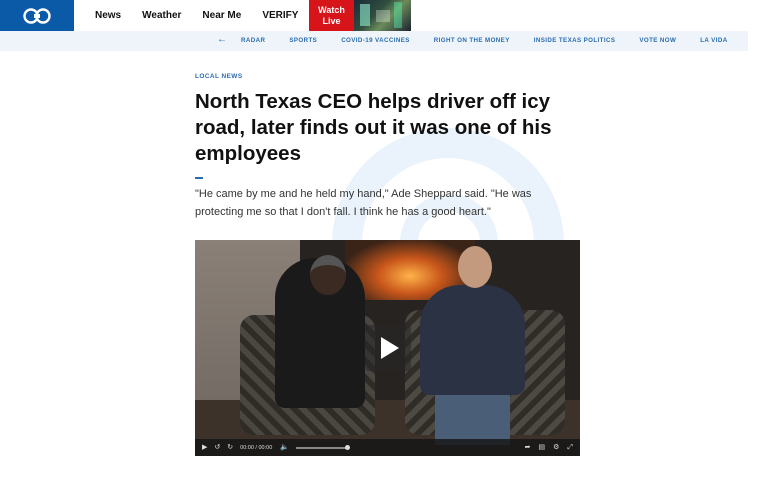 The image size is (768, 477). What do you see at coordinates (387, 447) in the screenshot?
I see `video-controls: ▶ ↺ ↻ 00:00 / 00:00 🔈 ➦ ▤ ⚙ ⤢` at bounding box center [387, 447].